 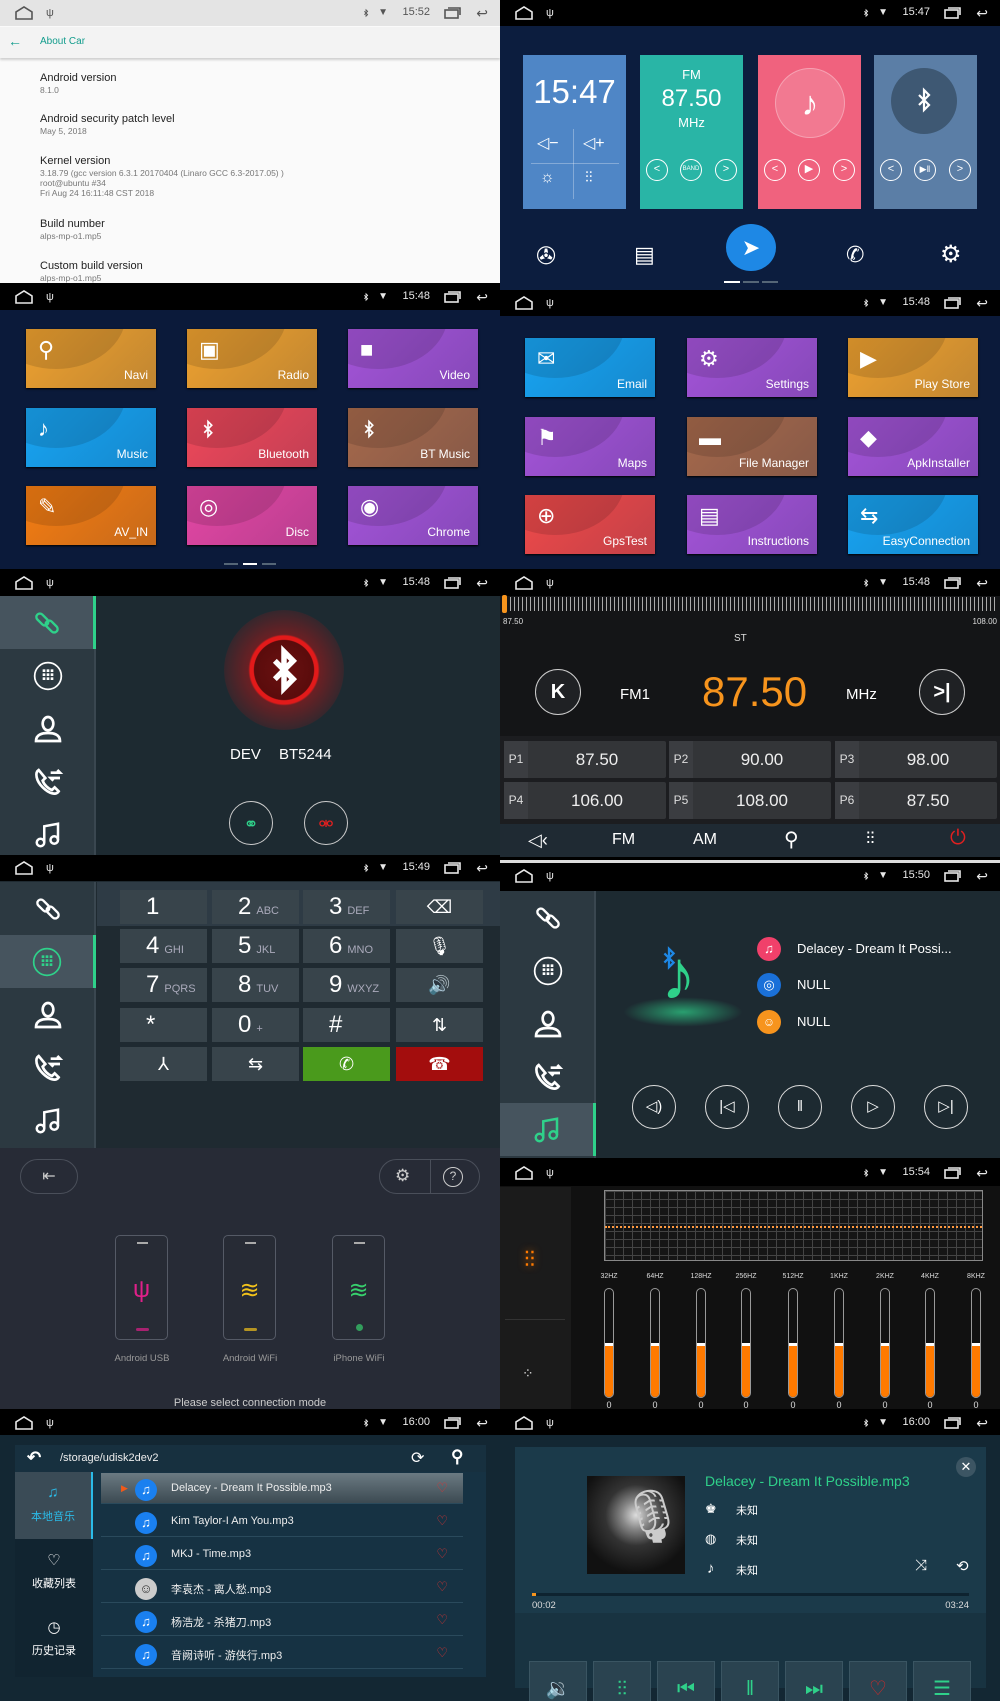 I want to click on back-icon: ↶, so click(x=34, y=1458).